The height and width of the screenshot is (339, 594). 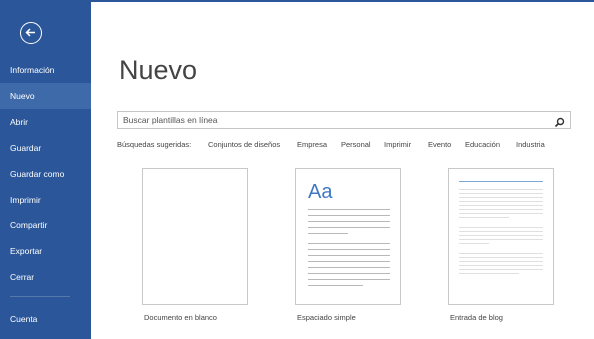 I want to click on template-label: Espaciado simple, so click(x=326, y=317).